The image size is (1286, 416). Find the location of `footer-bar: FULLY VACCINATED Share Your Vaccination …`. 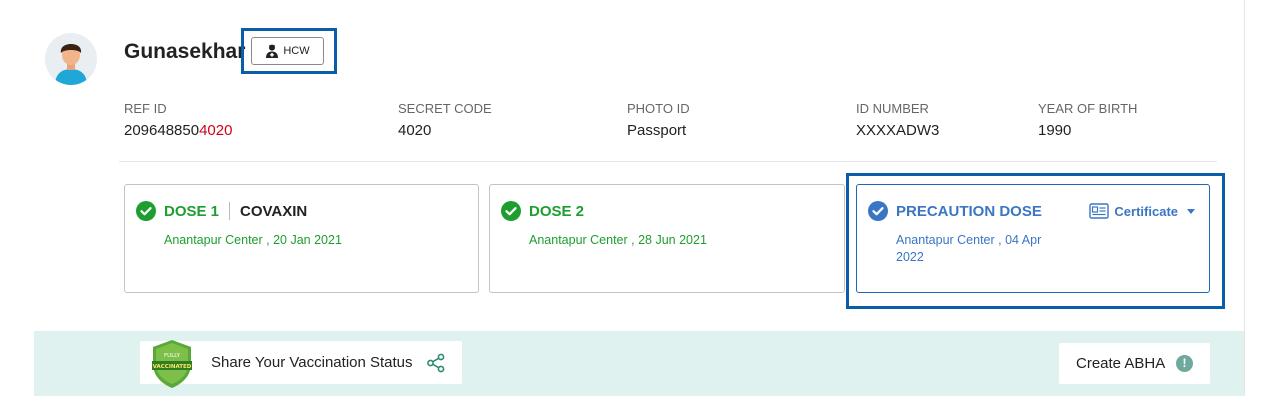

footer-bar: FULLY VACCINATED Share Your Vaccination … is located at coordinates (639, 363).